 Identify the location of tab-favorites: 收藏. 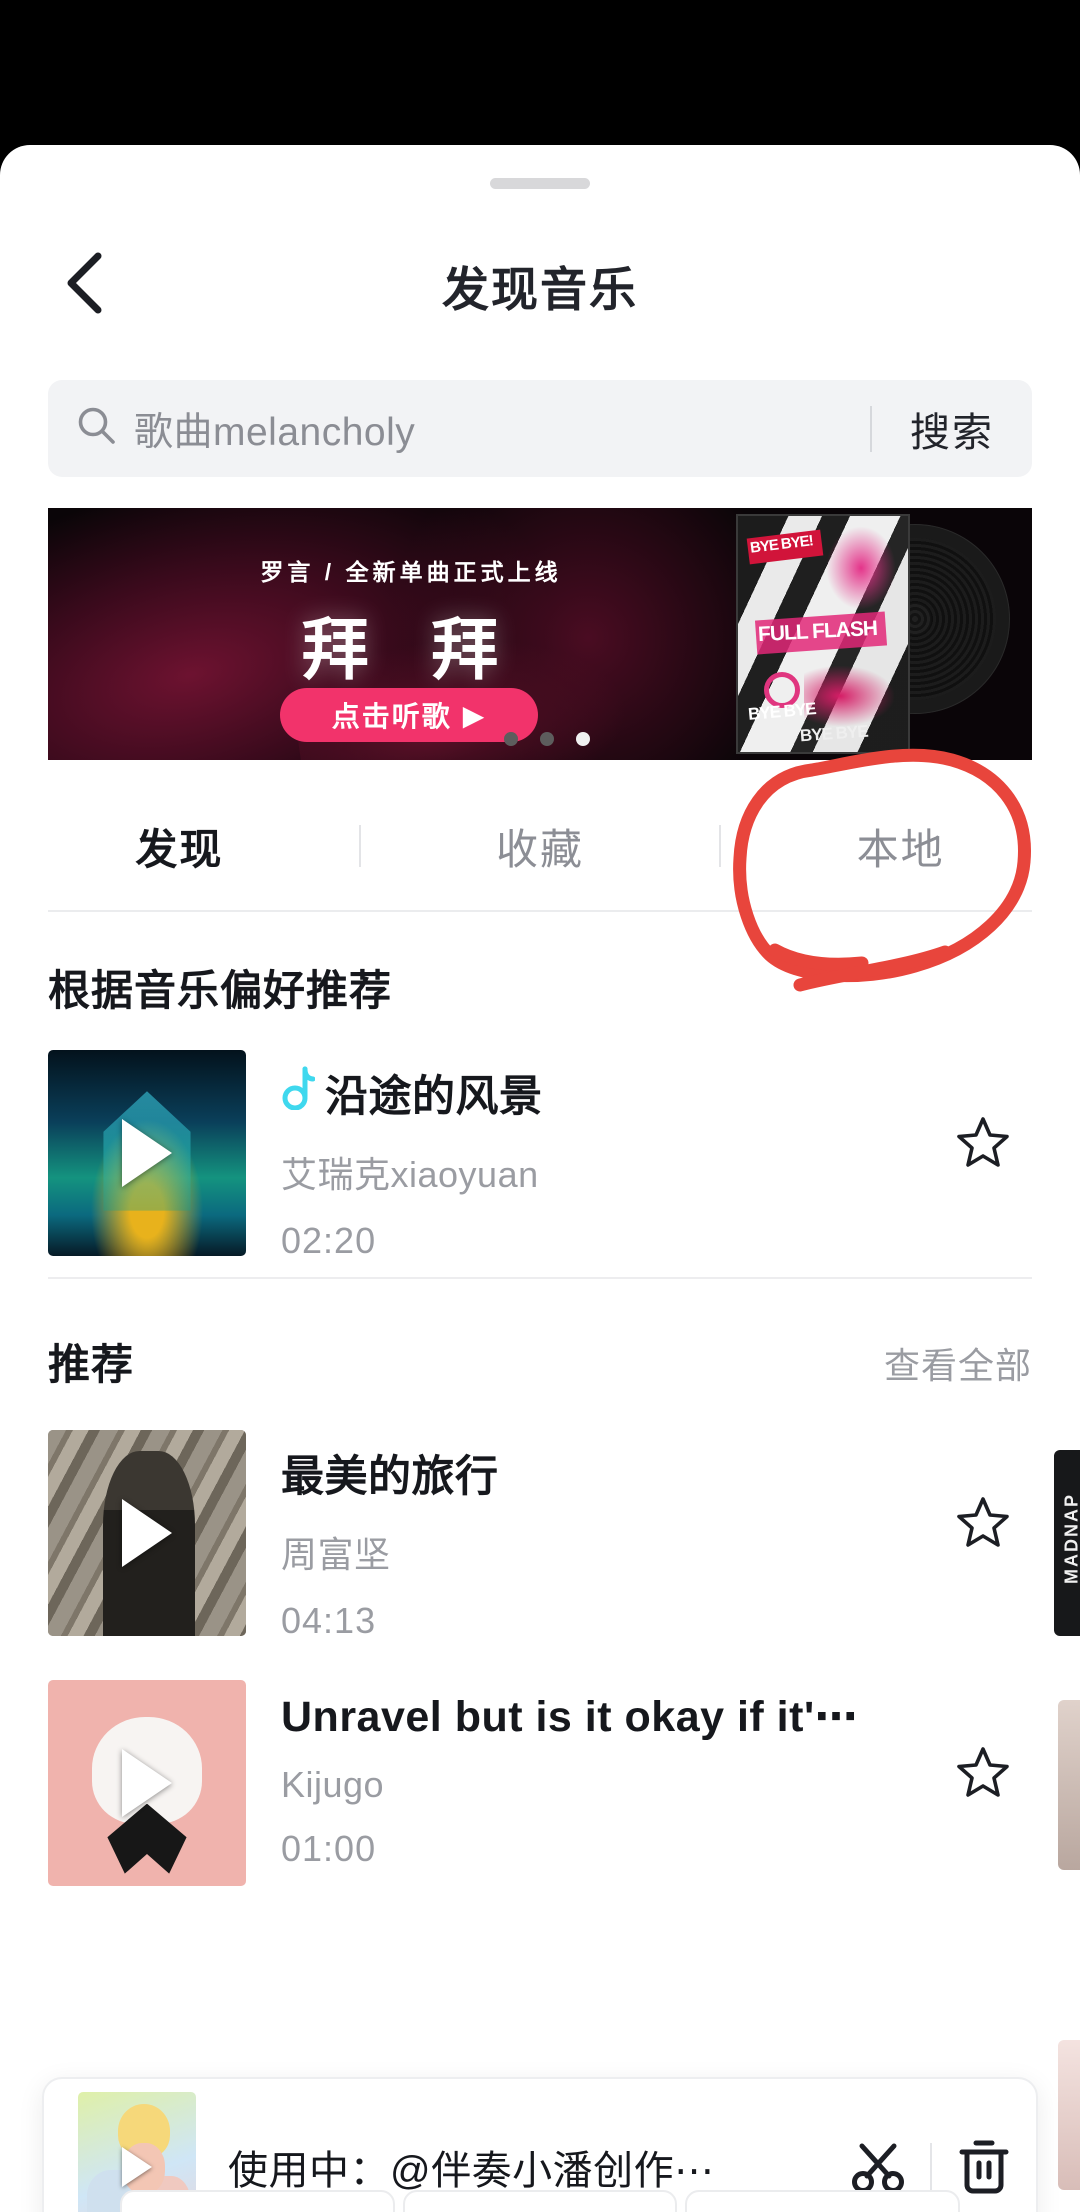
(540, 846).